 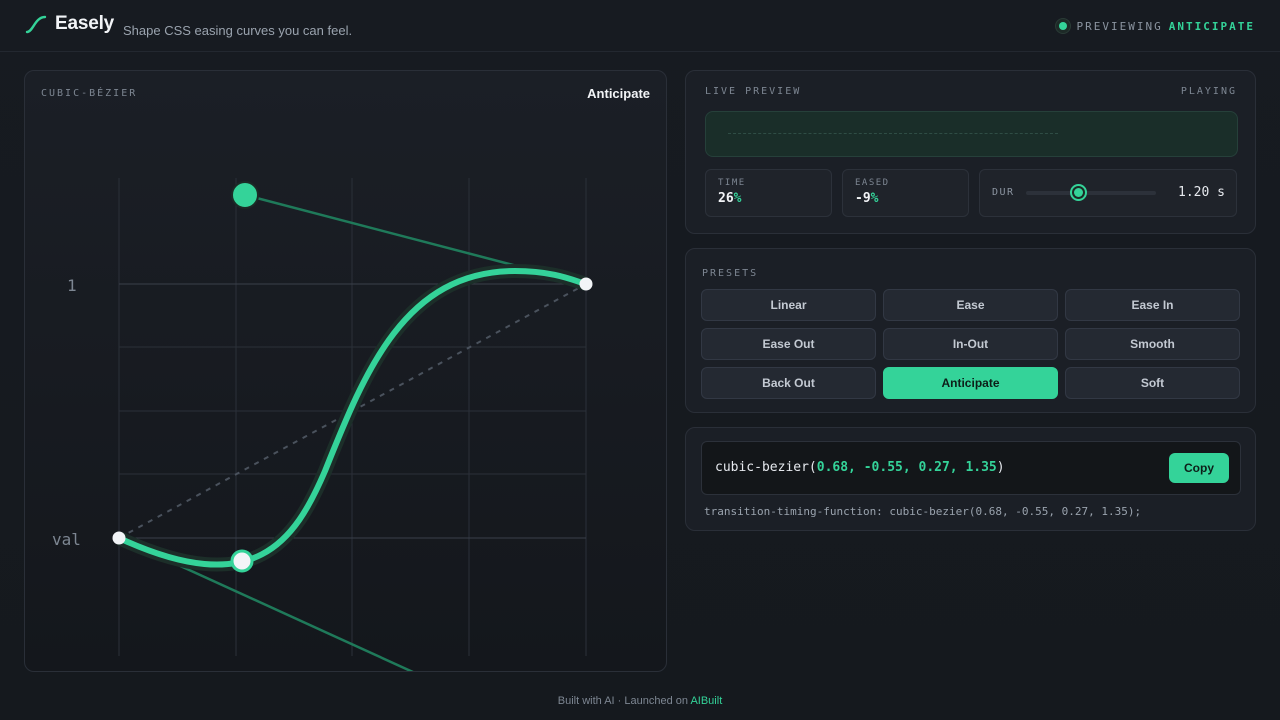 What do you see at coordinates (238, 30) in the screenshot?
I see `tagline: Shape CSS easing curves you can feel.` at bounding box center [238, 30].